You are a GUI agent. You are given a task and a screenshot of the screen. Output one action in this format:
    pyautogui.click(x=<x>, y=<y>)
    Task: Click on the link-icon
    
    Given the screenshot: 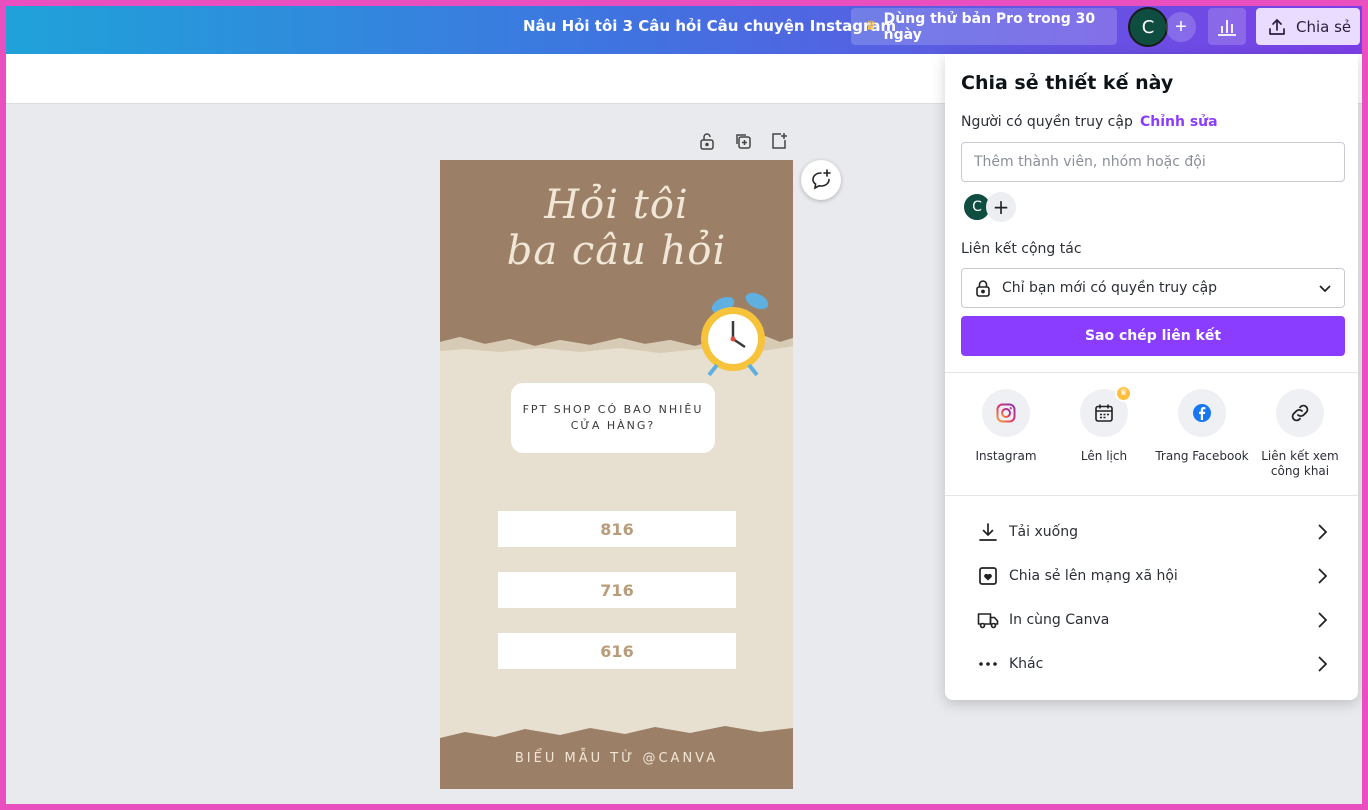 What is the action you would take?
    pyautogui.click(x=1300, y=413)
    